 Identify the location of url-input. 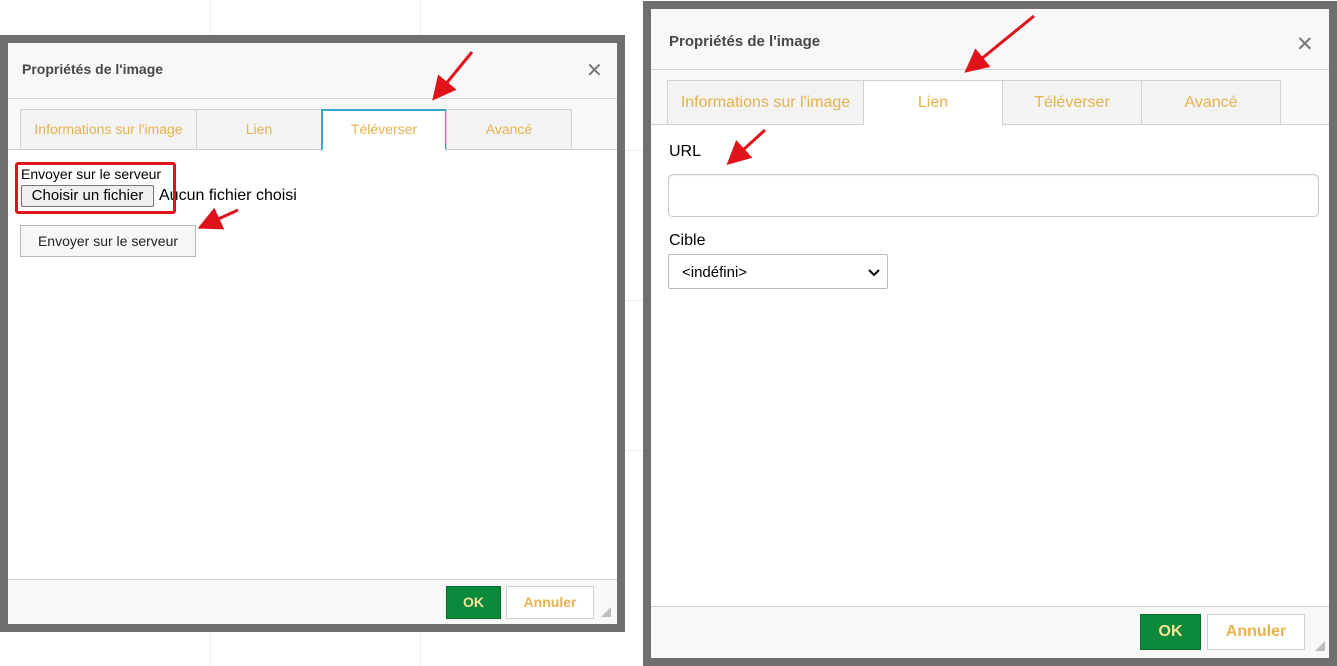
(993, 195).